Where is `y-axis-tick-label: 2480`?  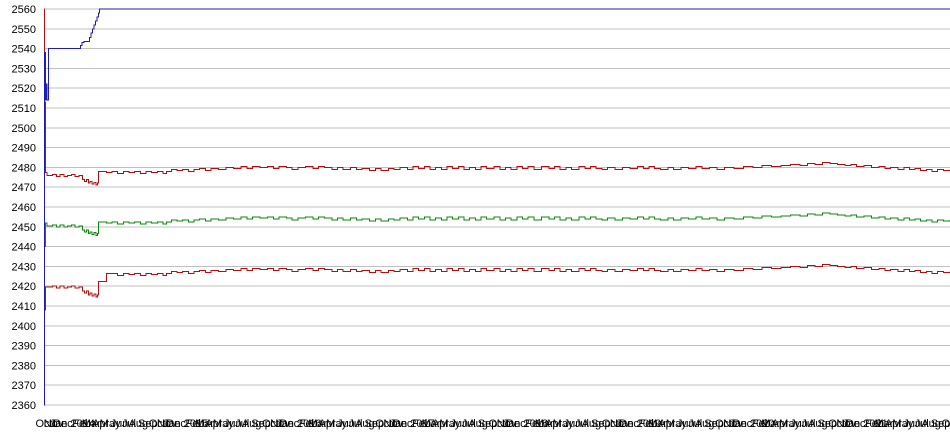
y-axis-tick-label: 2480 is located at coordinates (24, 168).